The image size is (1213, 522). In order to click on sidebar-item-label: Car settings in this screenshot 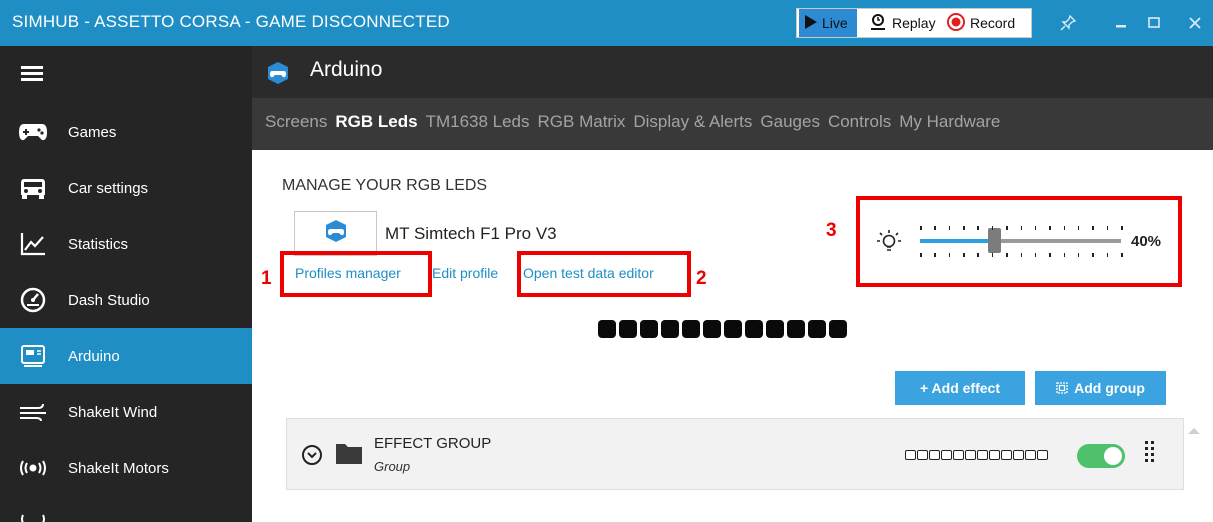, I will do `click(108, 188)`.